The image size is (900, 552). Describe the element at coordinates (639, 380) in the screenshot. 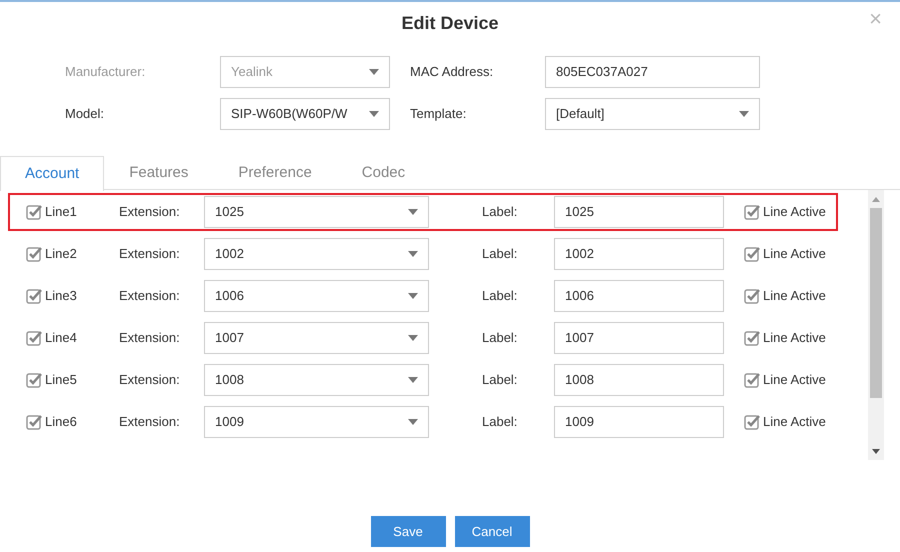

I see `input-field: 1008` at that location.